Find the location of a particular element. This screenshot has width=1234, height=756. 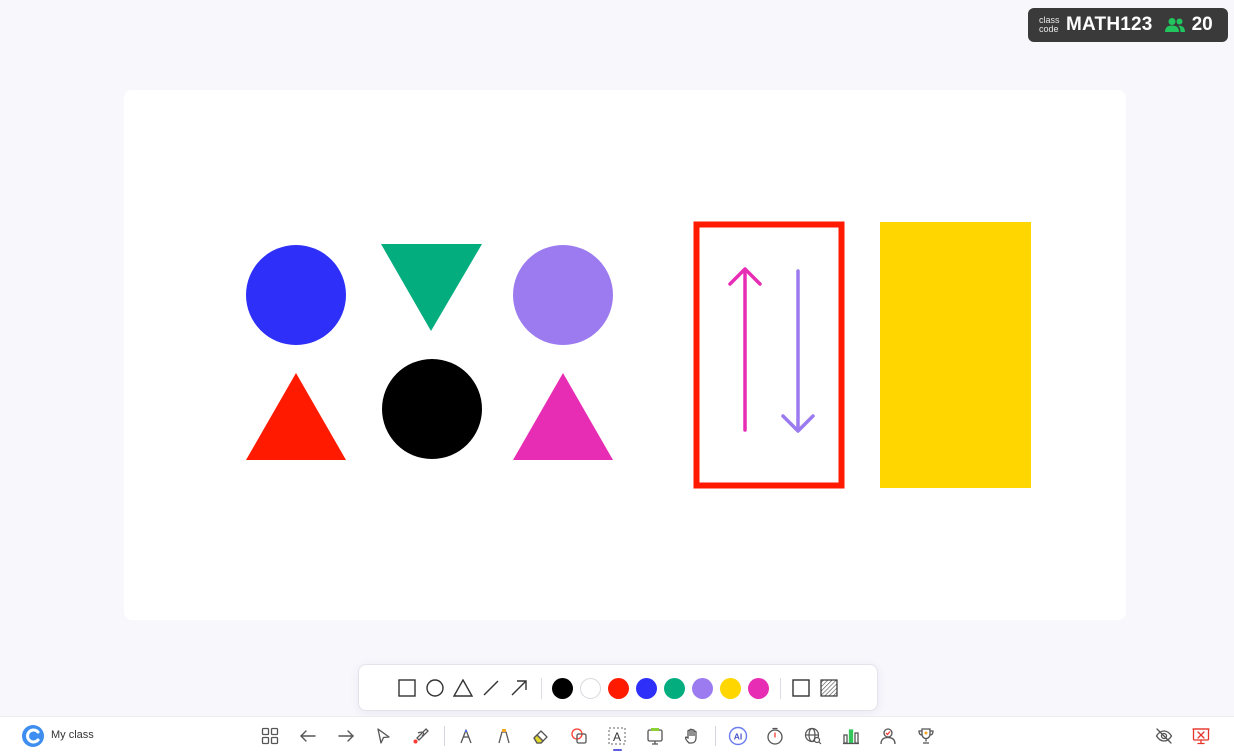

hatched-fill-icon is located at coordinates (829, 688).